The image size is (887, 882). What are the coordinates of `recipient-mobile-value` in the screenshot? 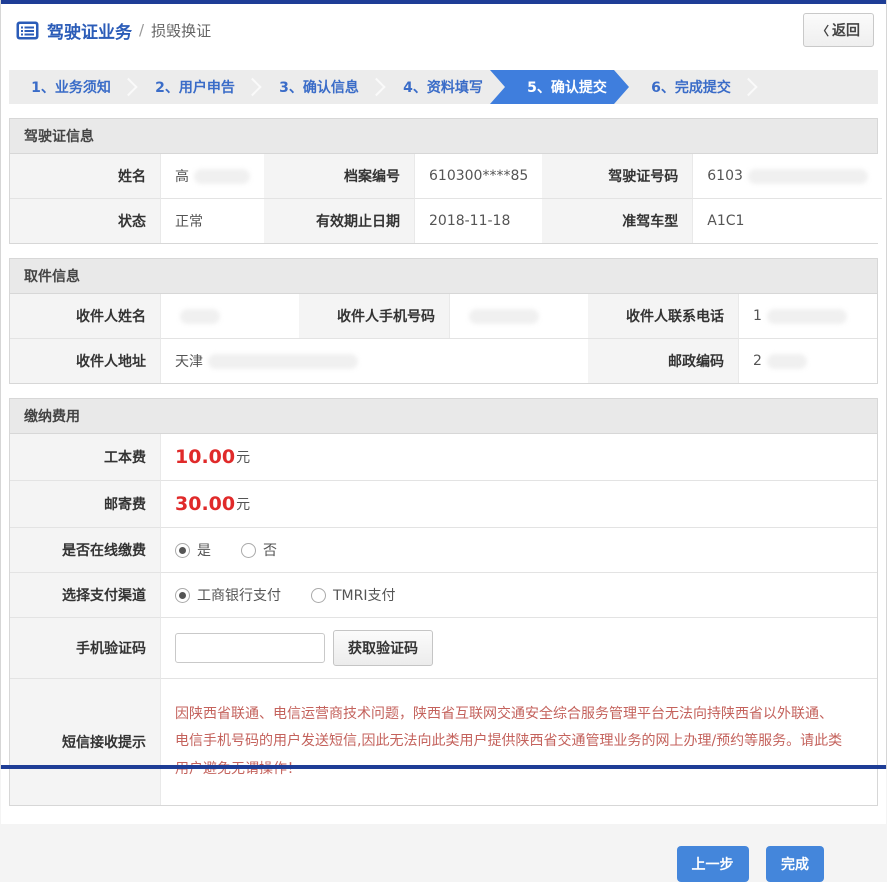 It's located at (518, 316).